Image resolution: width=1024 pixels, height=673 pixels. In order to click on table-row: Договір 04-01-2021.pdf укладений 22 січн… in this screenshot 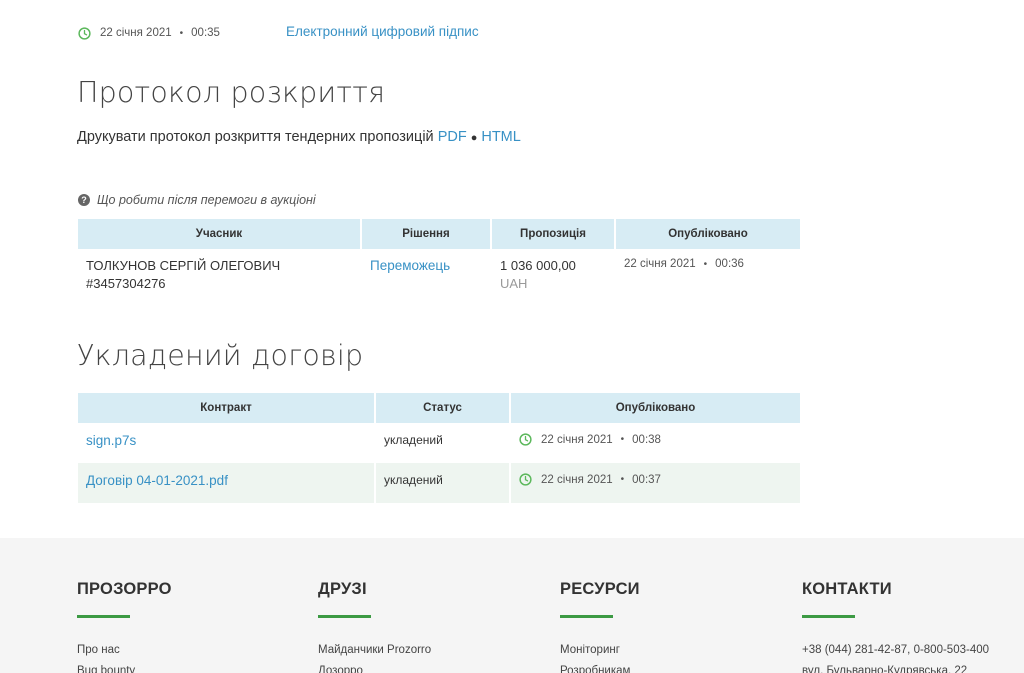, I will do `click(439, 483)`.